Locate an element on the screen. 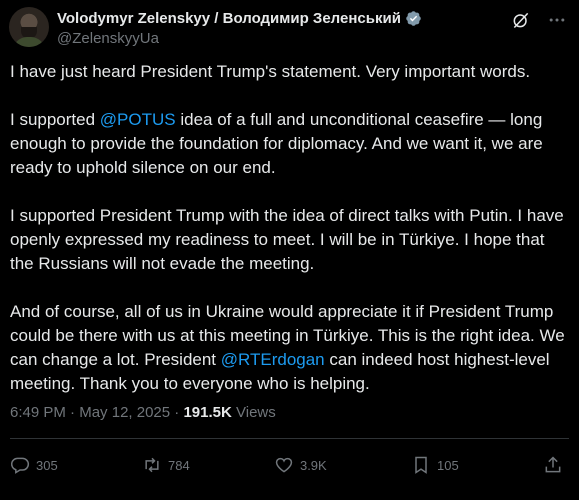  reply-icon is located at coordinates (20, 465).